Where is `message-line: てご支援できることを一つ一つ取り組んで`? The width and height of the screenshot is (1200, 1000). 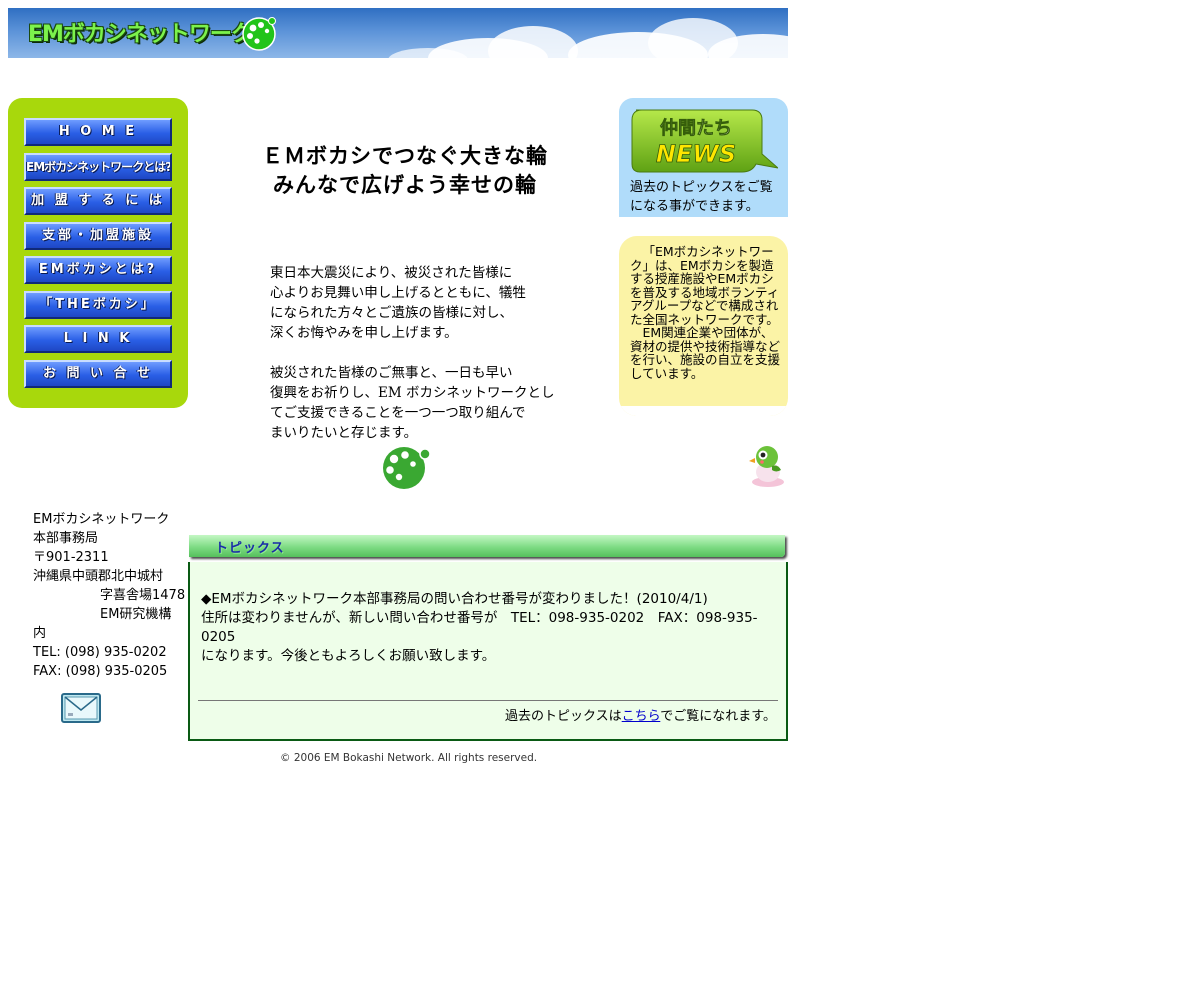 message-line: てご支援できることを一つ一つ取り組んで is located at coordinates (398, 413).